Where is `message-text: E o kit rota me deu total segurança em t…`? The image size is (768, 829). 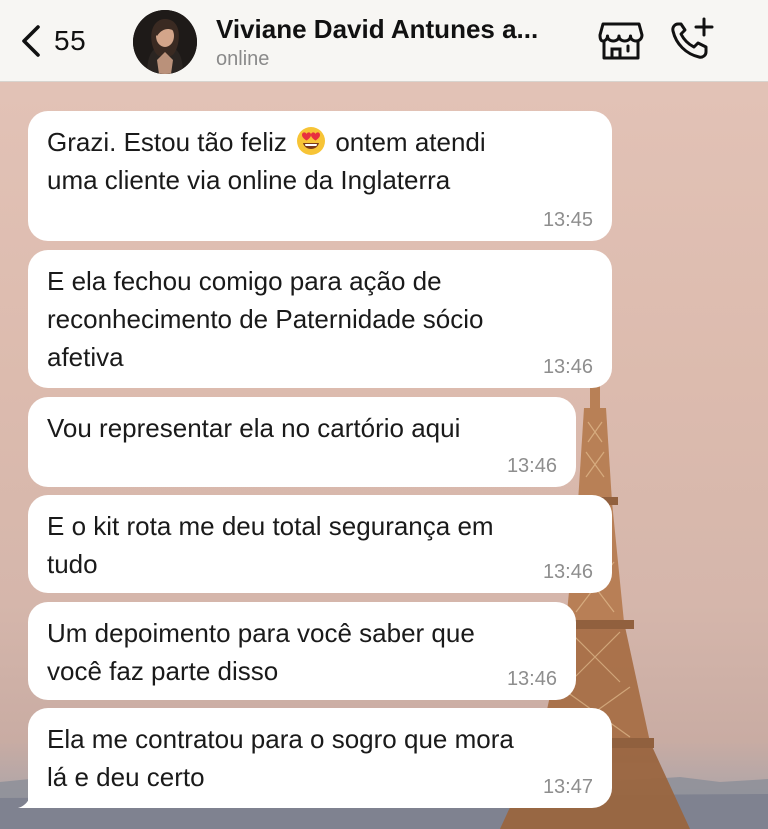 message-text: E o kit rota me deu total segurança em t… is located at coordinates (270, 545).